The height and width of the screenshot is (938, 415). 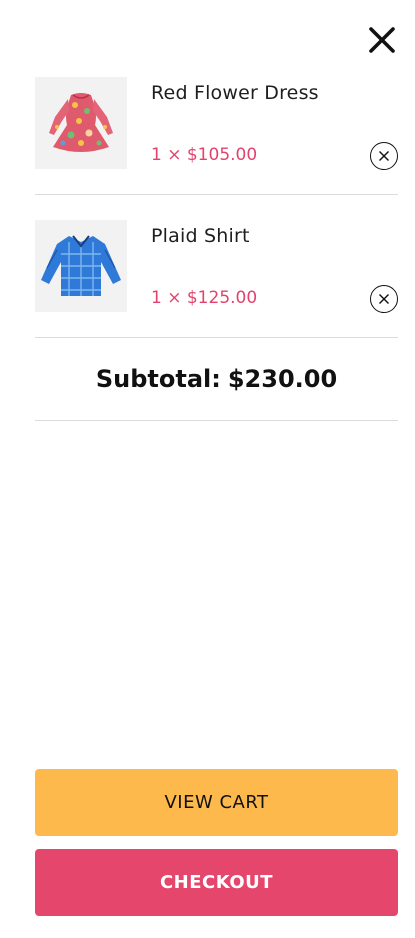 What do you see at coordinates (216, 279) in the screenshot?
I see `cart-item: Plaid Shirt 1 × $125.00` at bounding box center [216, 279].